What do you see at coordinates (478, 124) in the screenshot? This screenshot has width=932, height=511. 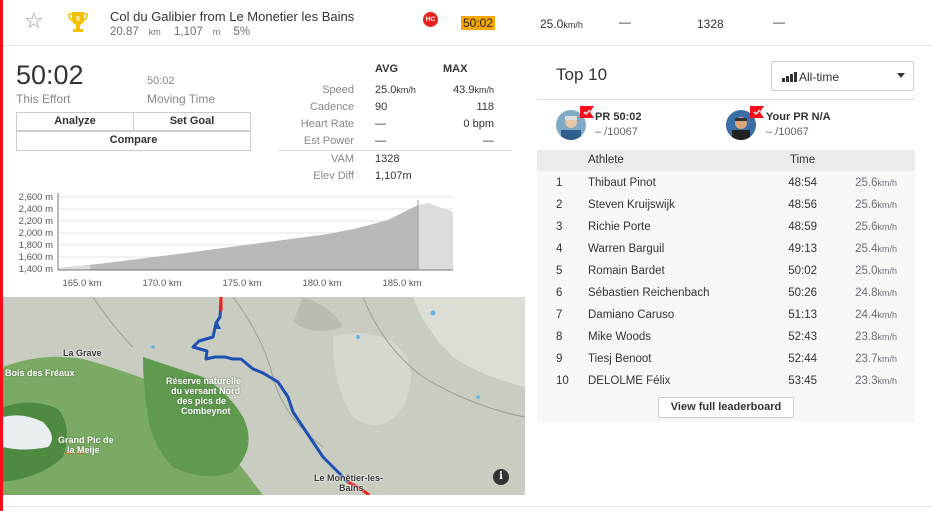 I see `stat-max: 0 bpm` at bounding box center [478, 124].